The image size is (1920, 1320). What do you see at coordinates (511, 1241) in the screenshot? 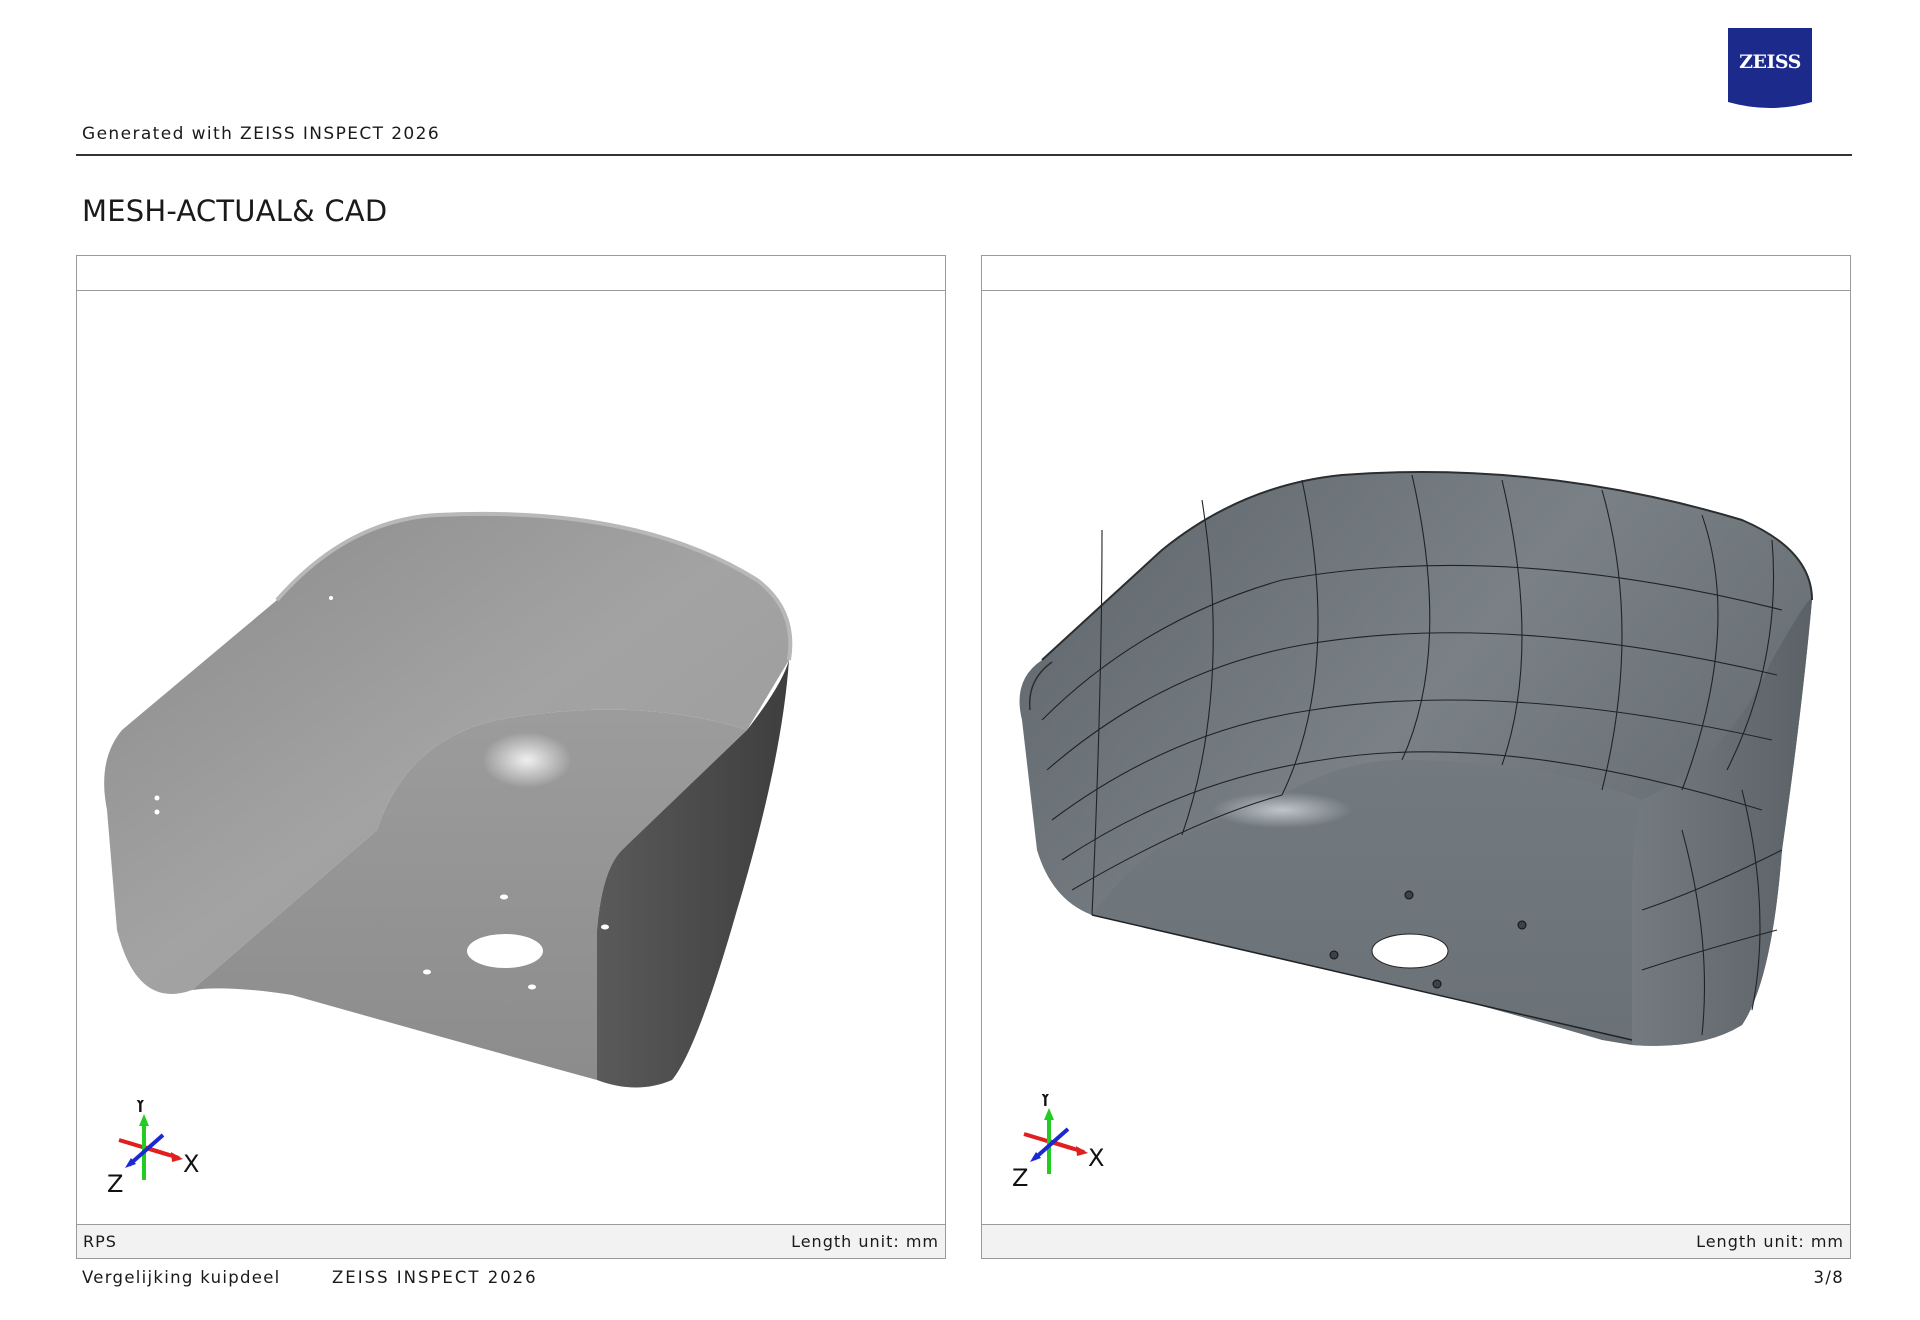
I see `panel-footer: RPS Length unit: mm` at bounding box center [511, 1241].